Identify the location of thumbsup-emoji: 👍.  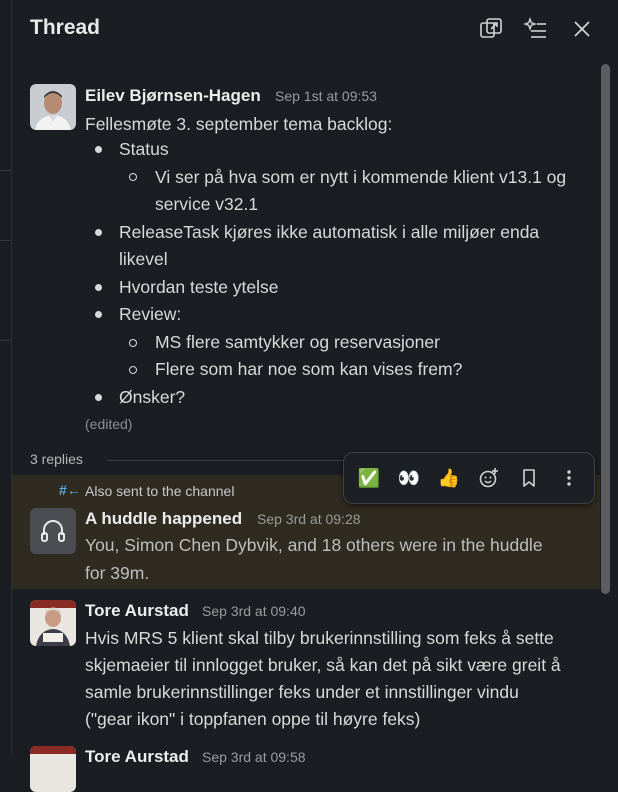
(449, 477).